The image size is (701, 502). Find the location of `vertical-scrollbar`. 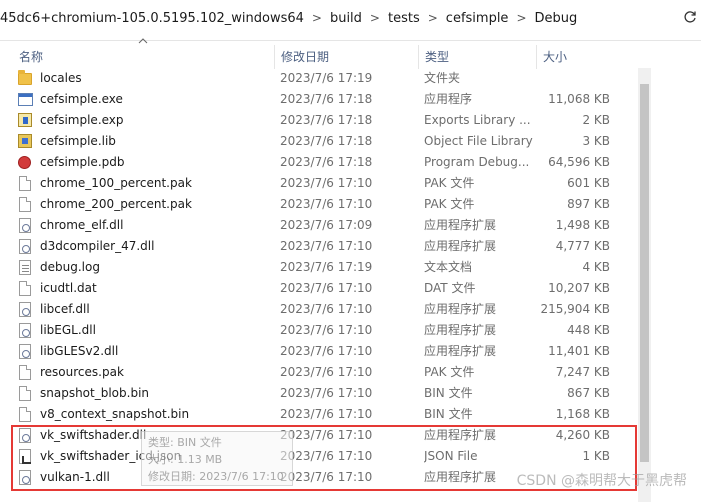

vertical-scrollbar is located at coordinates (644, 285).